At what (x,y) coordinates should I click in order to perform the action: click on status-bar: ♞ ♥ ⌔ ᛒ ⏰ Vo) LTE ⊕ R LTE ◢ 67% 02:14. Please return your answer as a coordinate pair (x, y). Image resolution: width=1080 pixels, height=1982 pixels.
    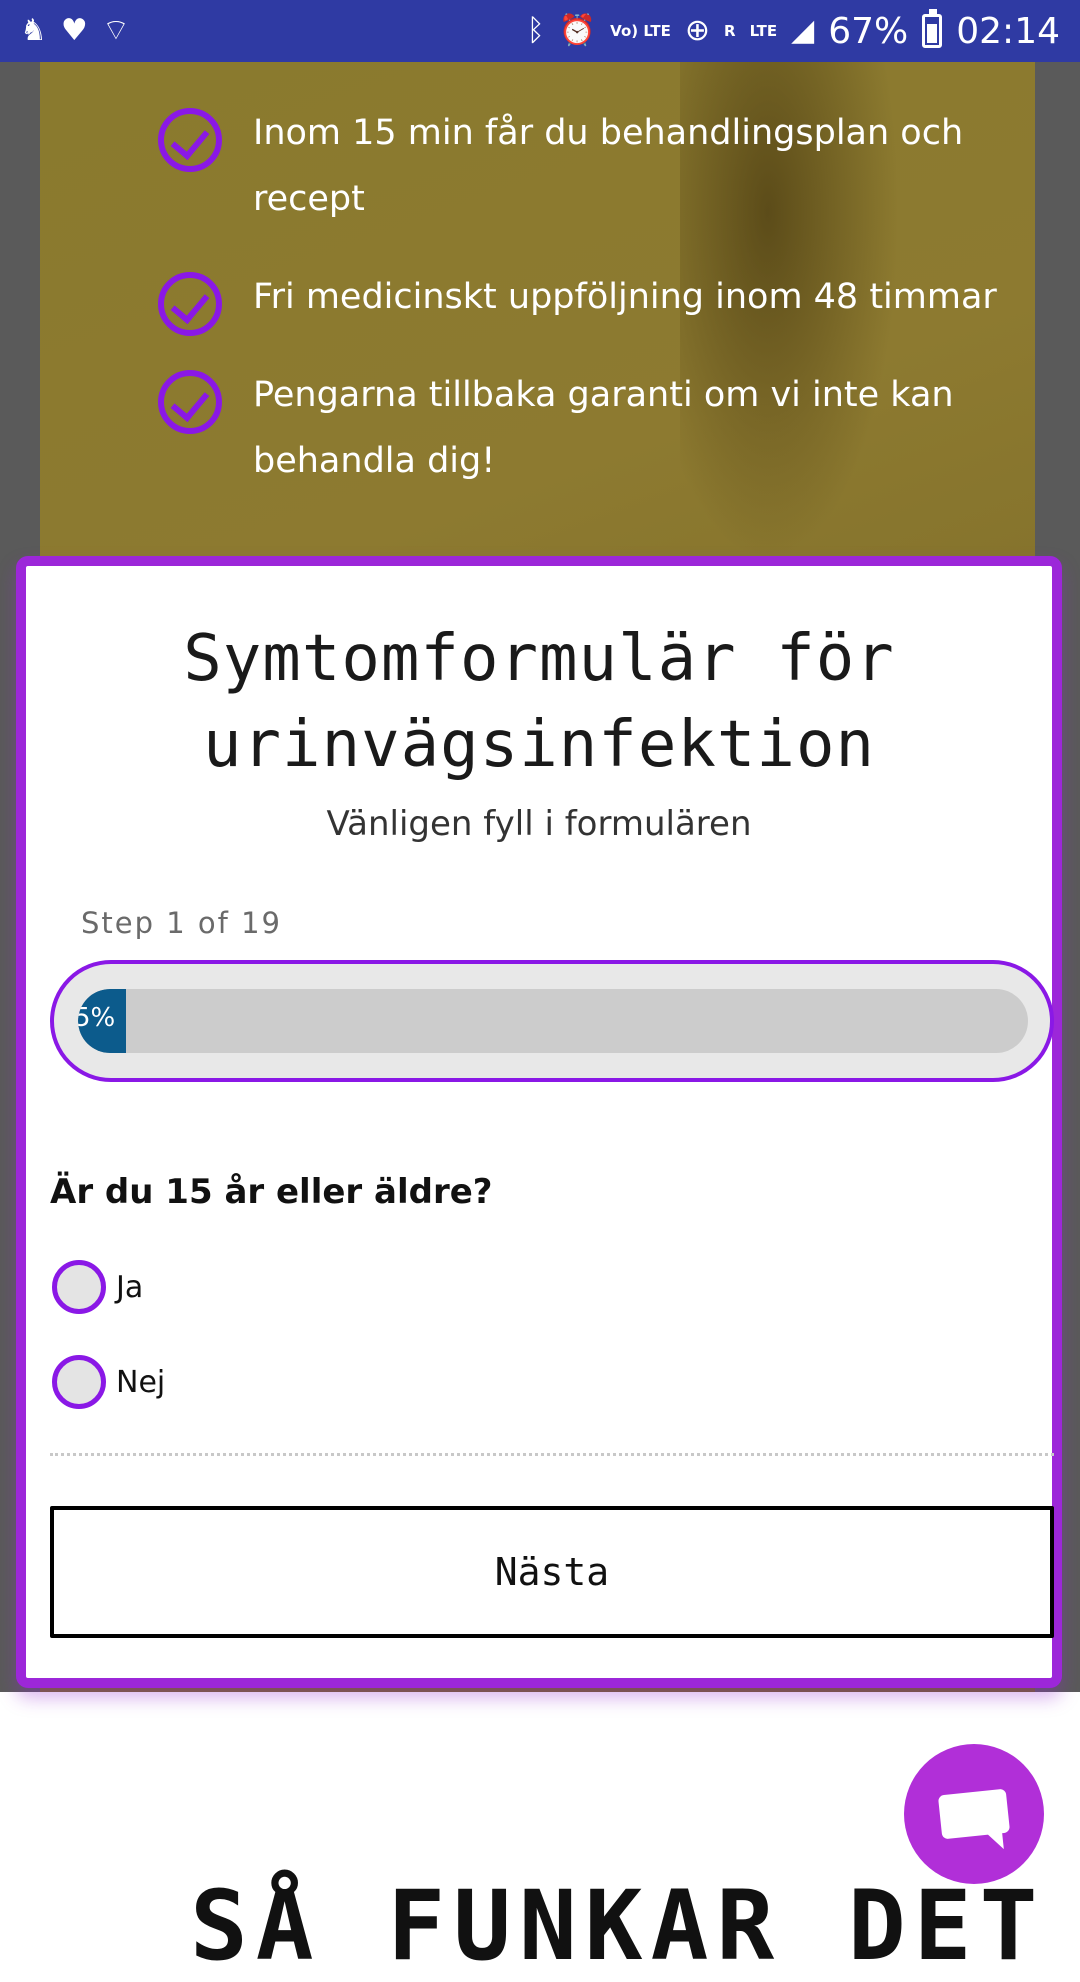
    Looking at the image, I should click on (540, 31).